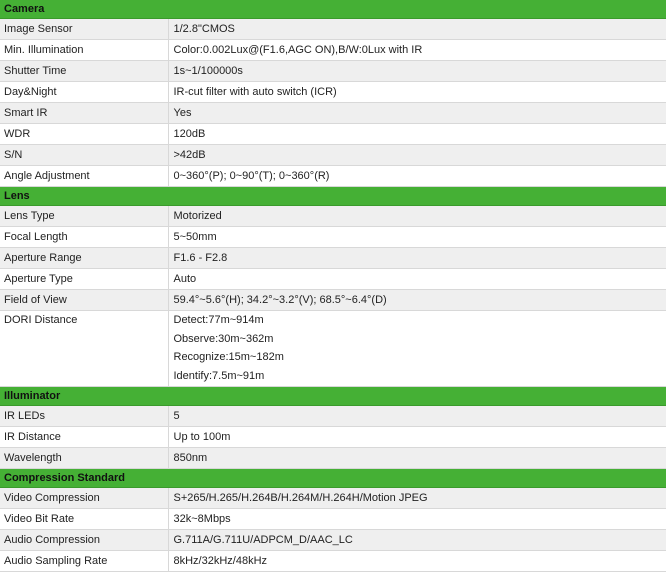  I want to click on spec-label: Wavelength, so click(84, 458).